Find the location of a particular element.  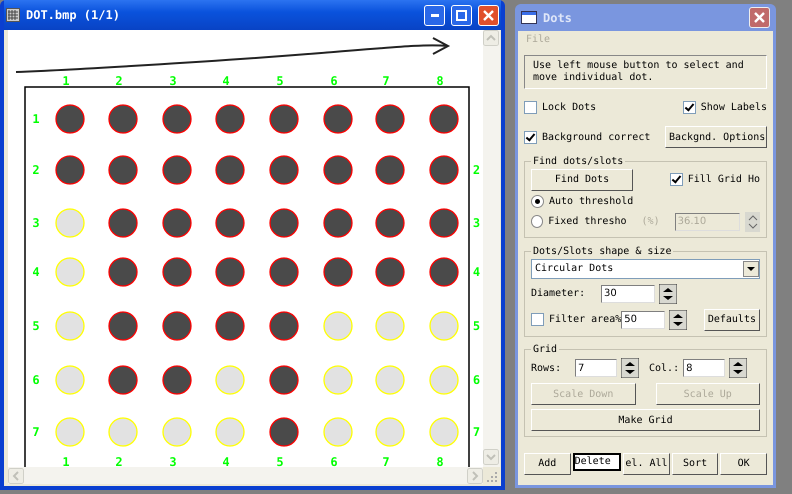

columns-field: 8 is located at coordinates (704, 368).